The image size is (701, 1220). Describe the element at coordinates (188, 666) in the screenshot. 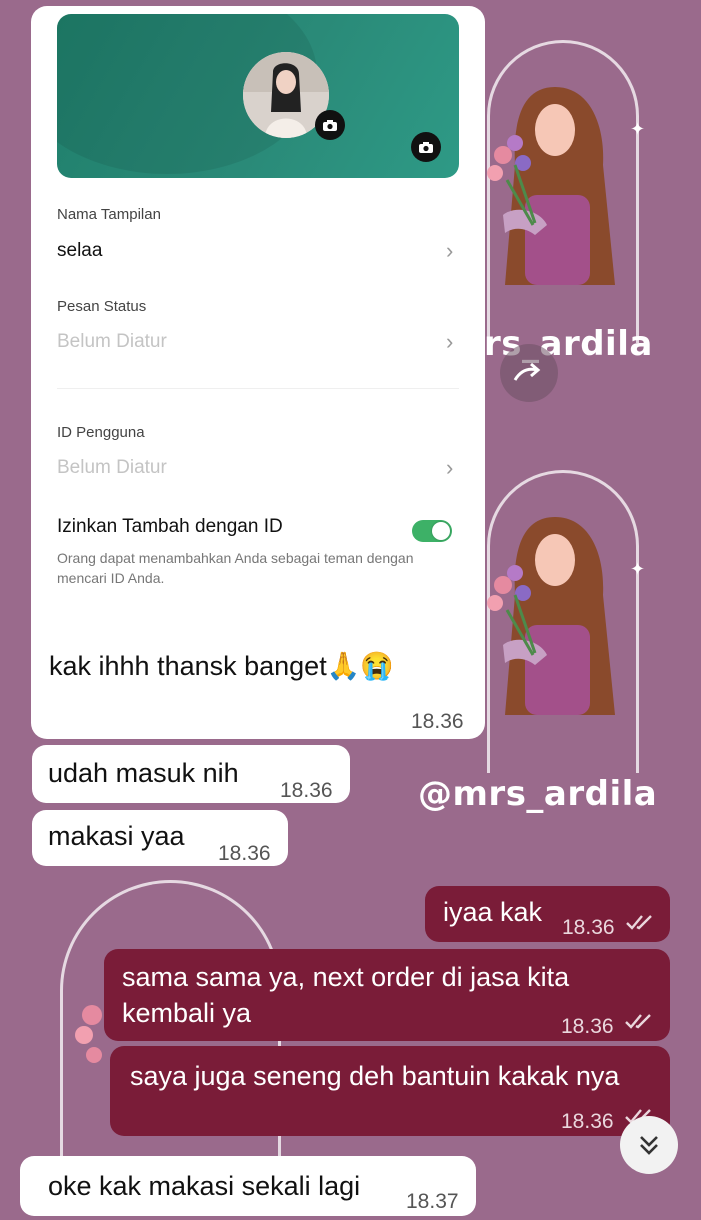

I see `caption-text: kak ihhh thansk banget` at that location.